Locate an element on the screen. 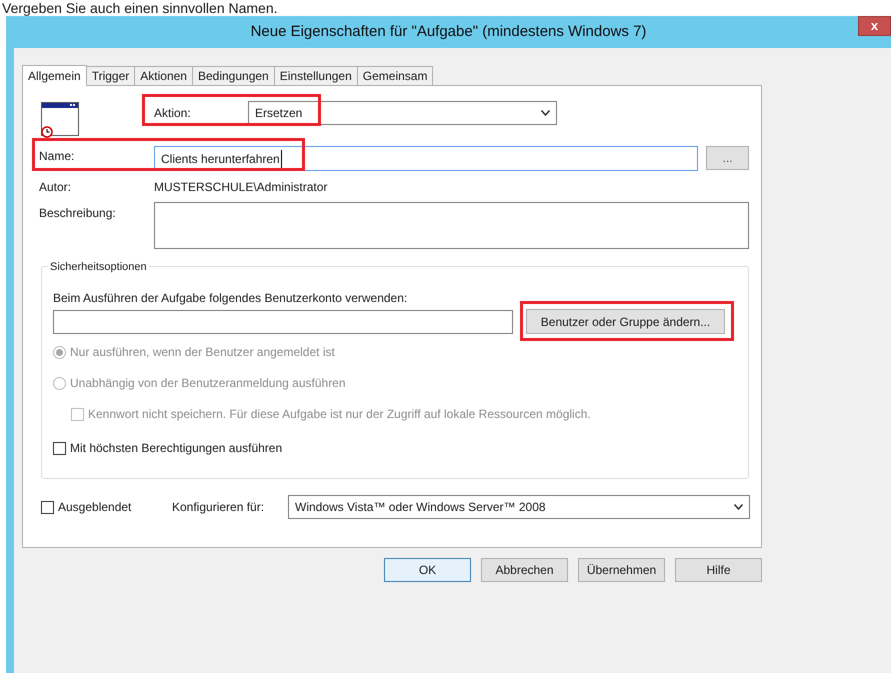  tab: Bedingungen is located at coordinates (233, 75).